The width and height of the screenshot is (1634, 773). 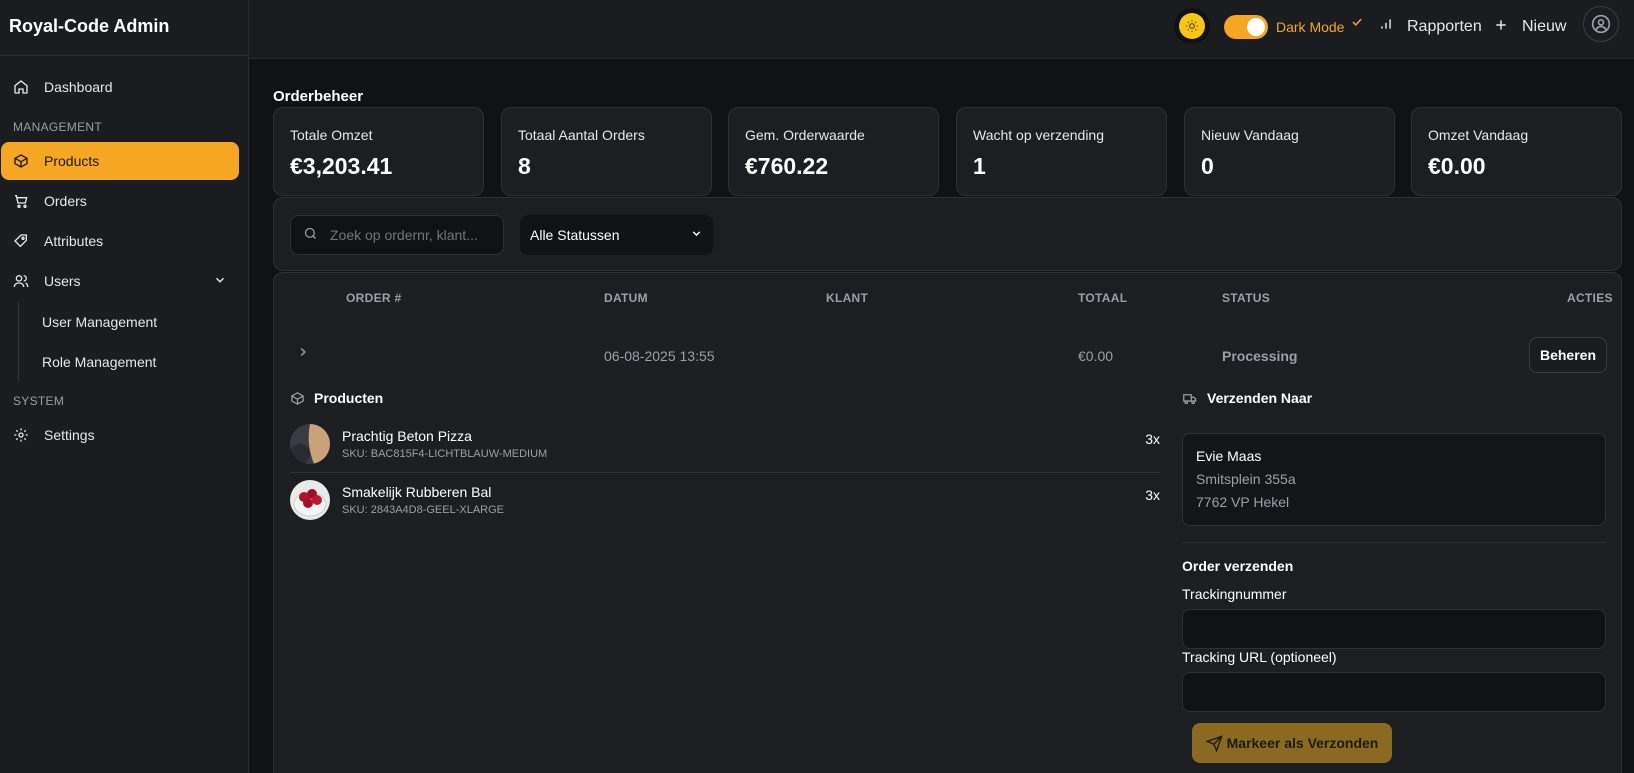 I want to click on box-icon, so click(x=297, y=398).